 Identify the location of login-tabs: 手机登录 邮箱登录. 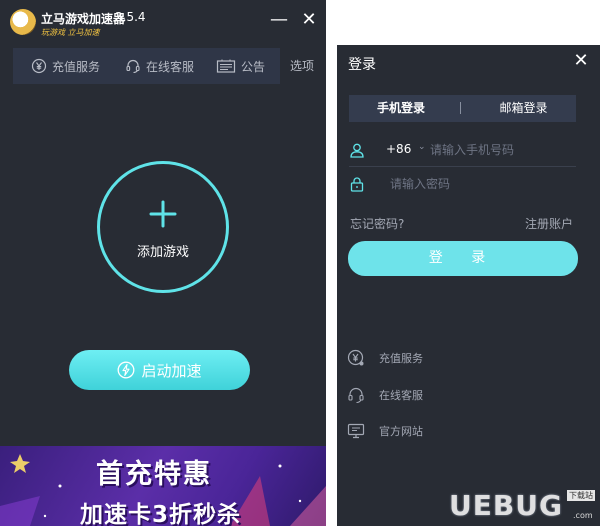
(462, 108).